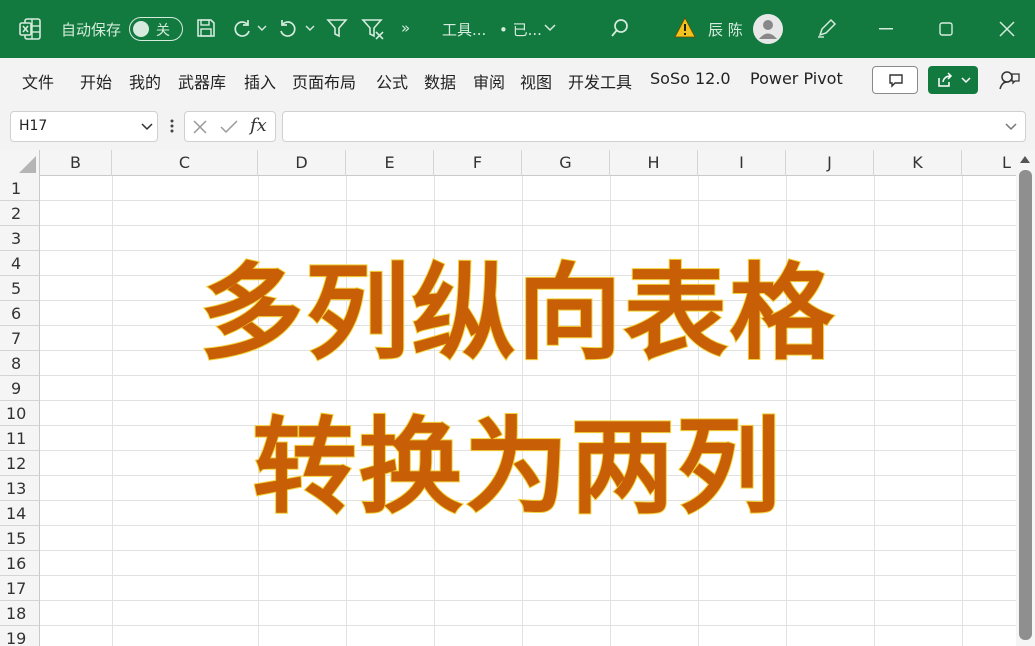 The height and width of the screenshot is (646, 1035). I want to click on autosave-label: 自动保存, so click(91, 30).